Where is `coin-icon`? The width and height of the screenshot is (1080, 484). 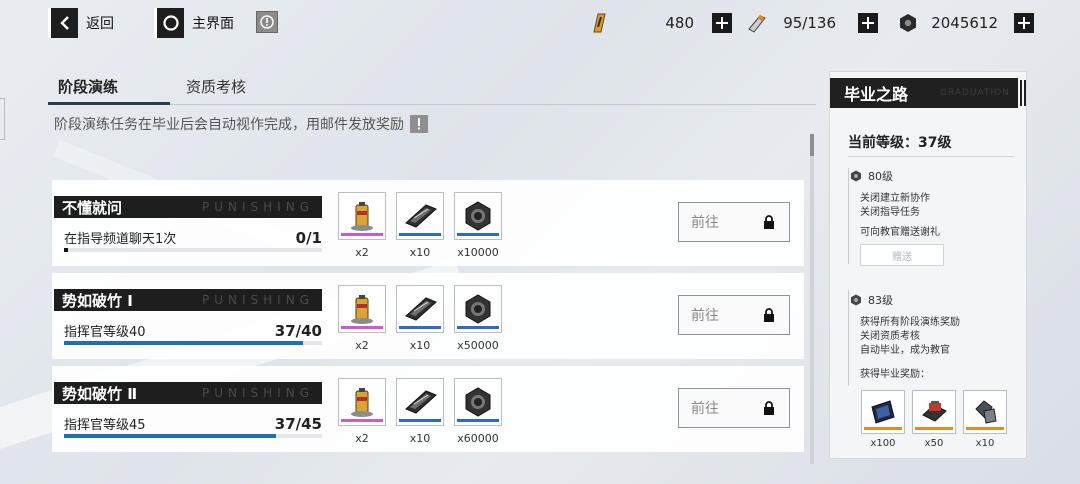 coin-icon is located at coordinates (908, 23).